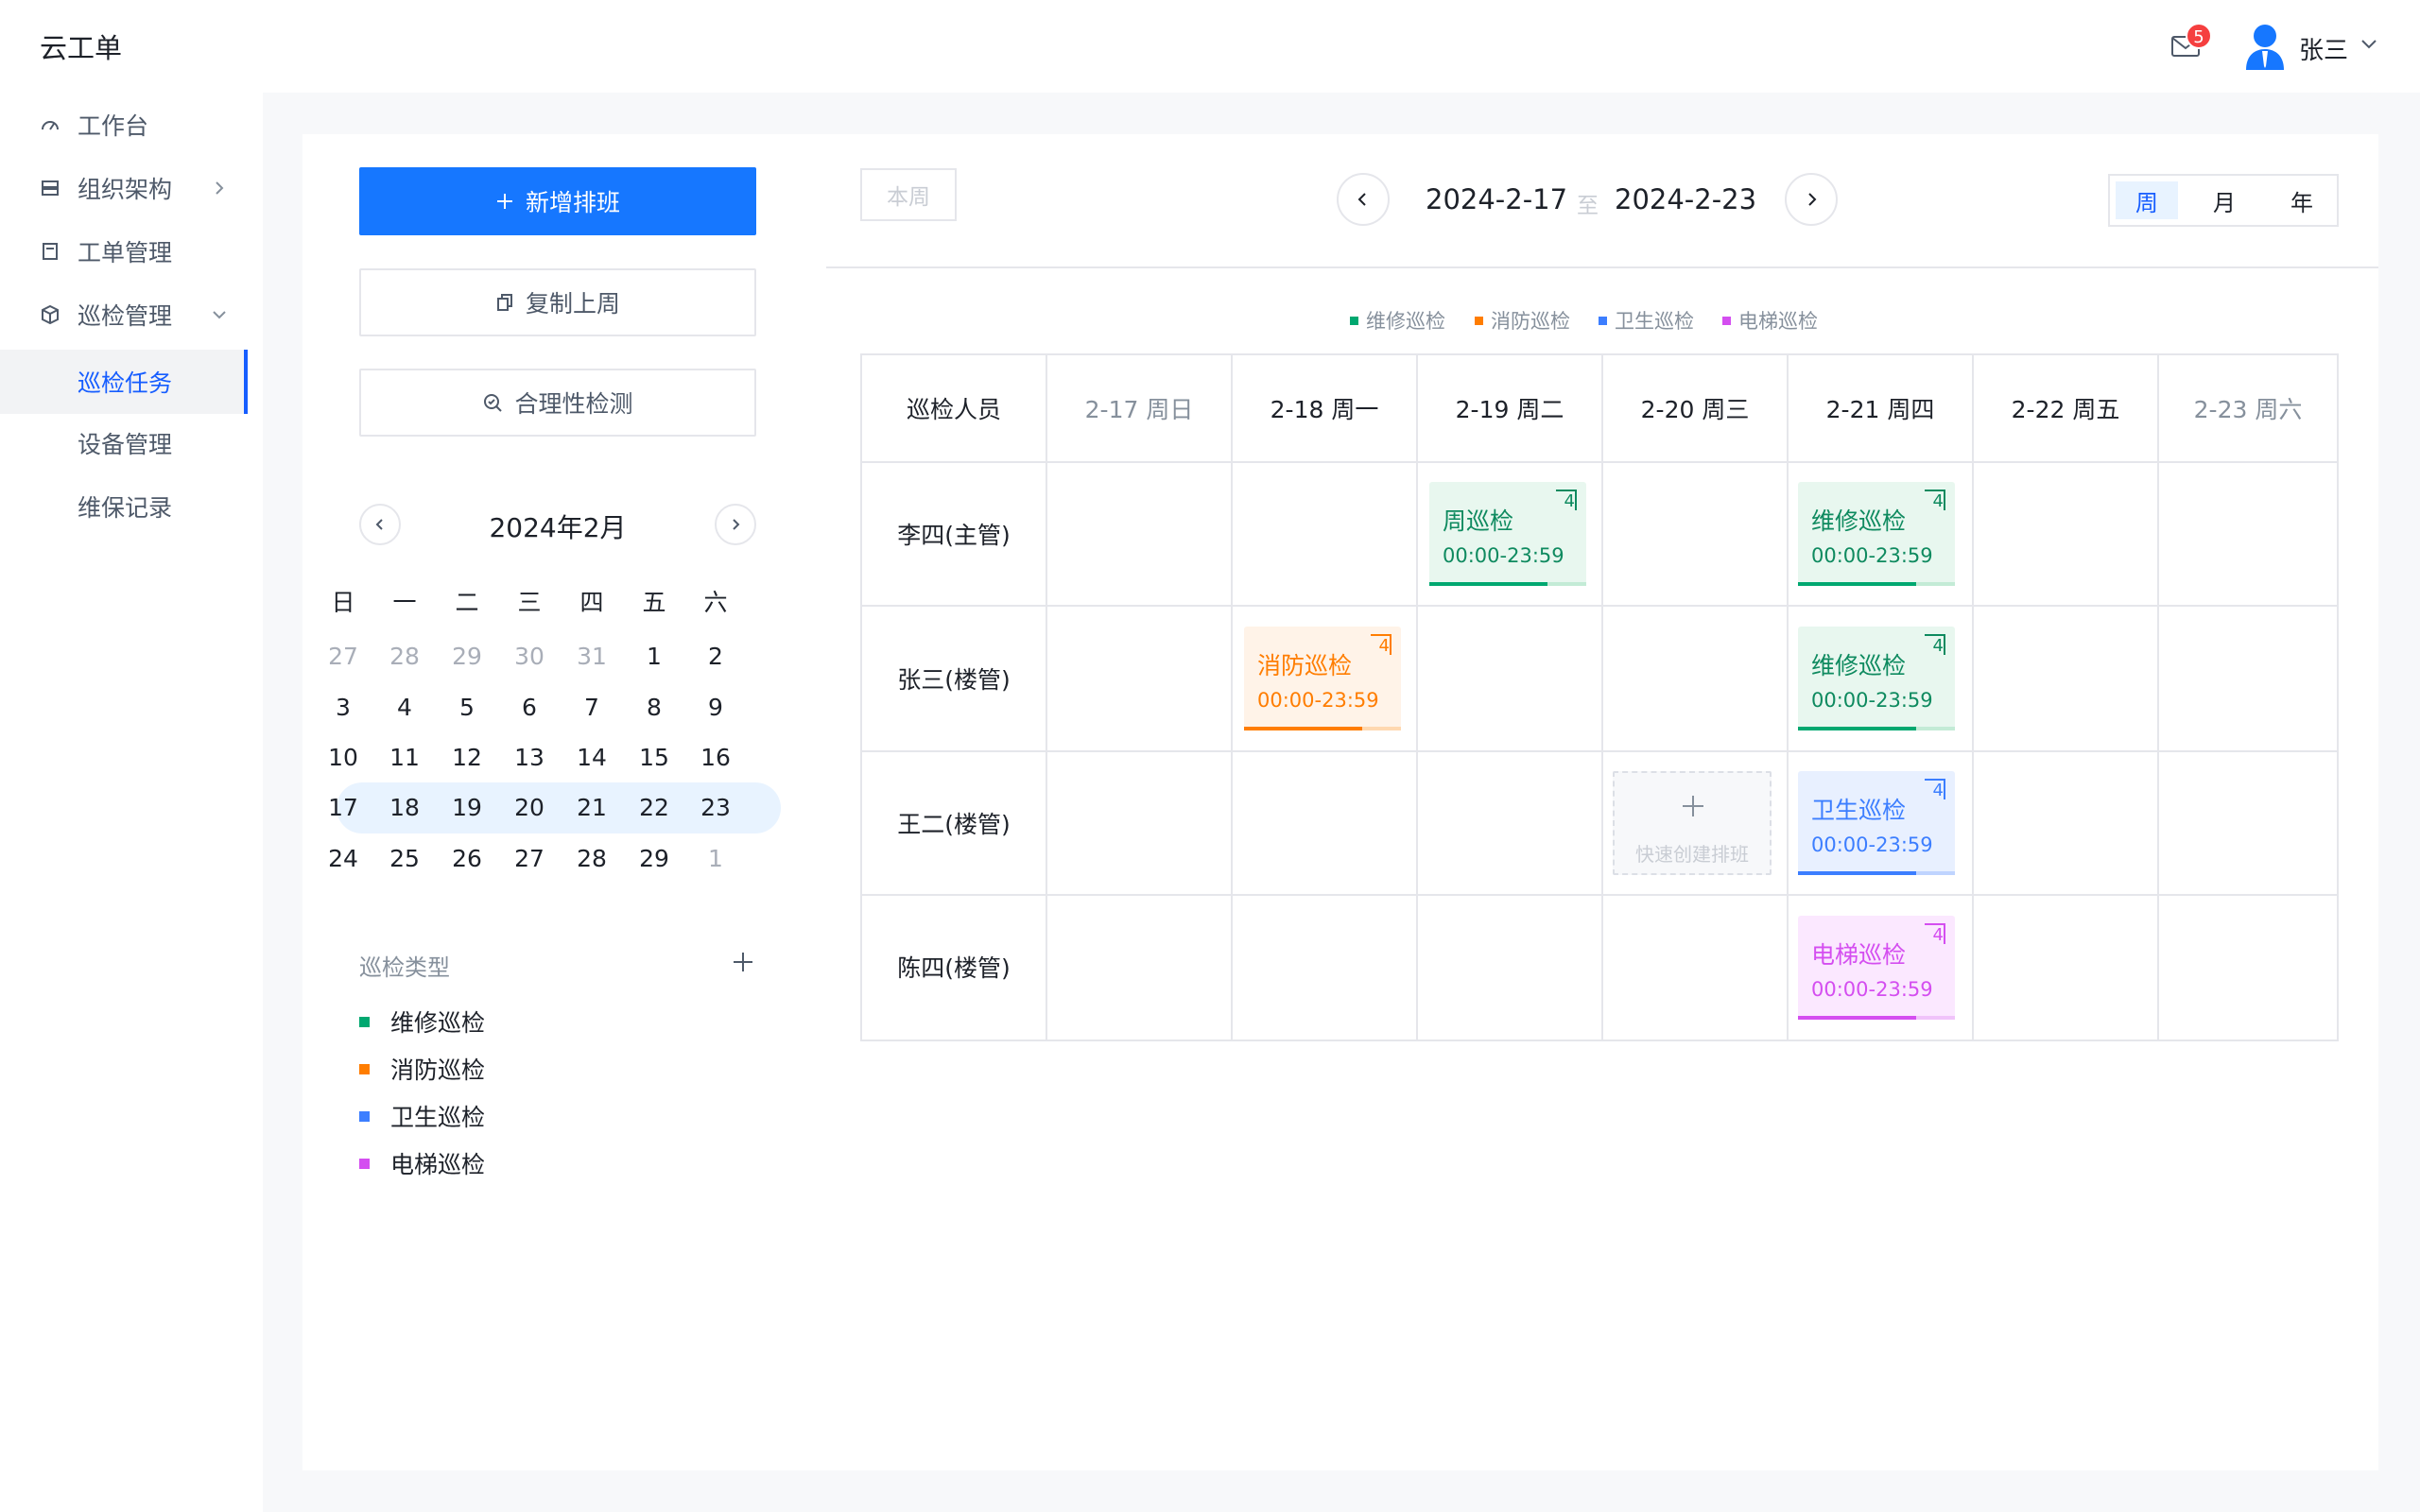 This screenshot has height=1512, width=2420. Describe the element at coordinates (343, 858) in the screenshot. I see `calendar-day: 24` at that location.